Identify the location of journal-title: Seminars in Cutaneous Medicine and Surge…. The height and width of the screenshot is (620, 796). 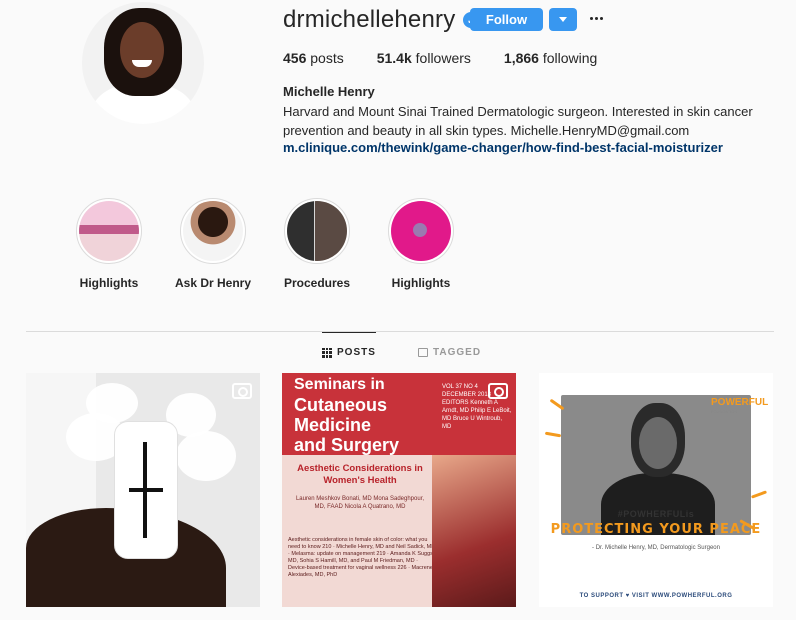
(369, 415).